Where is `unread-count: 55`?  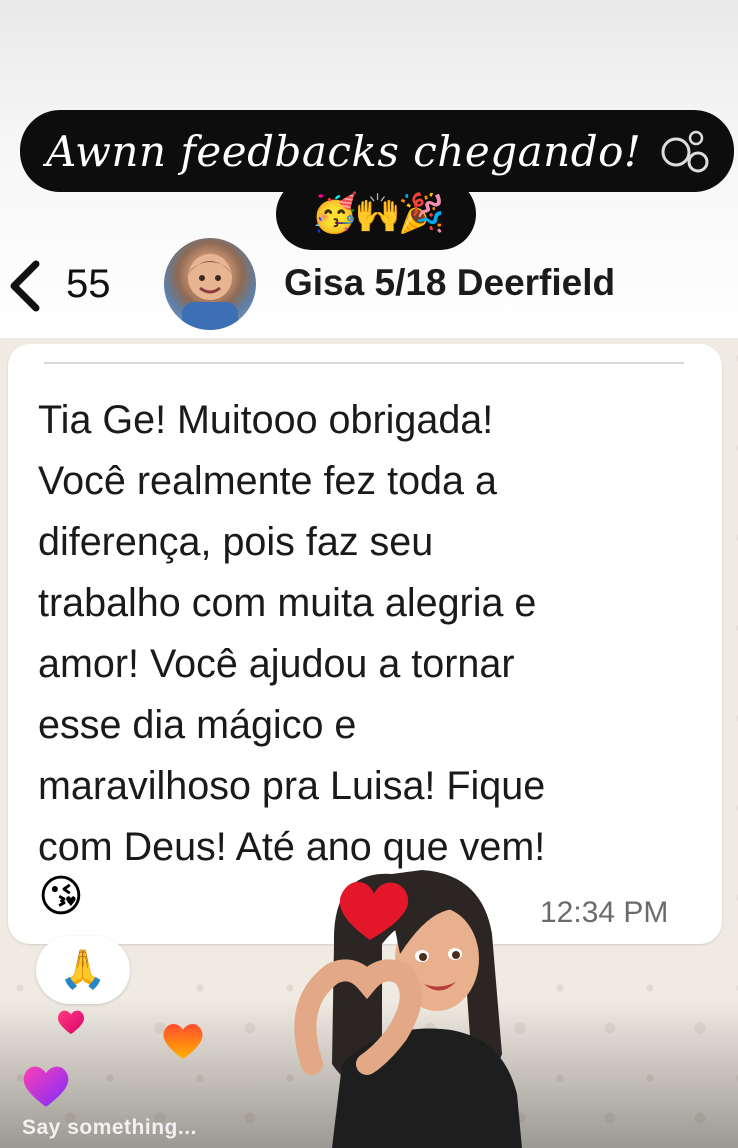 unread-count: 55 is located at coordinates (88, 284).